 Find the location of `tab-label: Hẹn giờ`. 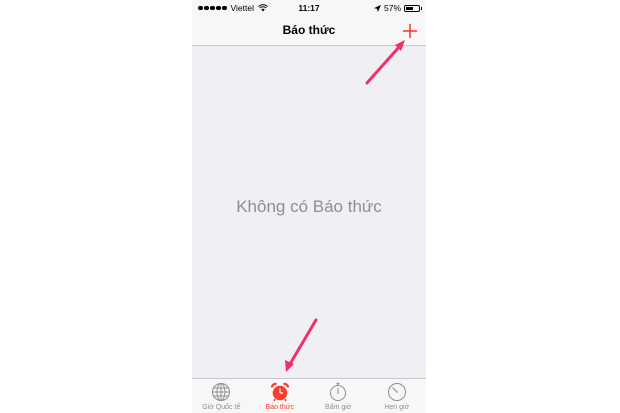

tab-label: Hẹn giờ is located at coordinates (397, 407).